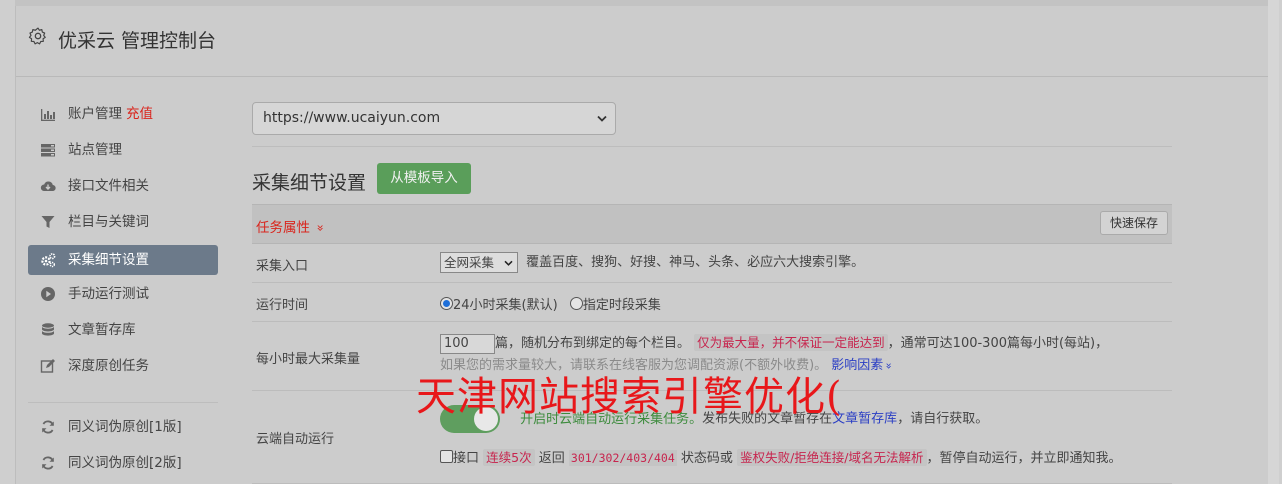 The image size is (1282, 484). I want to click on sidebar-item-label: 手动运行测试, so click(108, 294).